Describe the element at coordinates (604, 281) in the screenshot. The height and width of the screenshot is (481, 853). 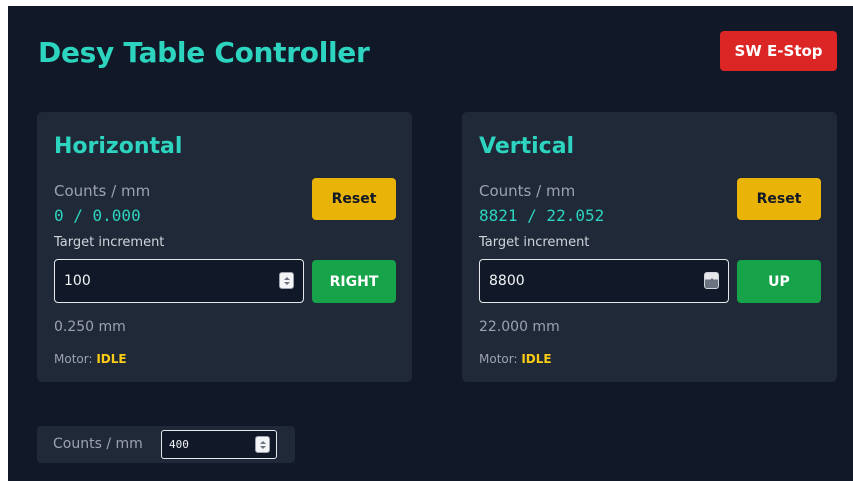
I see `increment-input-vertical: 8800` at that location.